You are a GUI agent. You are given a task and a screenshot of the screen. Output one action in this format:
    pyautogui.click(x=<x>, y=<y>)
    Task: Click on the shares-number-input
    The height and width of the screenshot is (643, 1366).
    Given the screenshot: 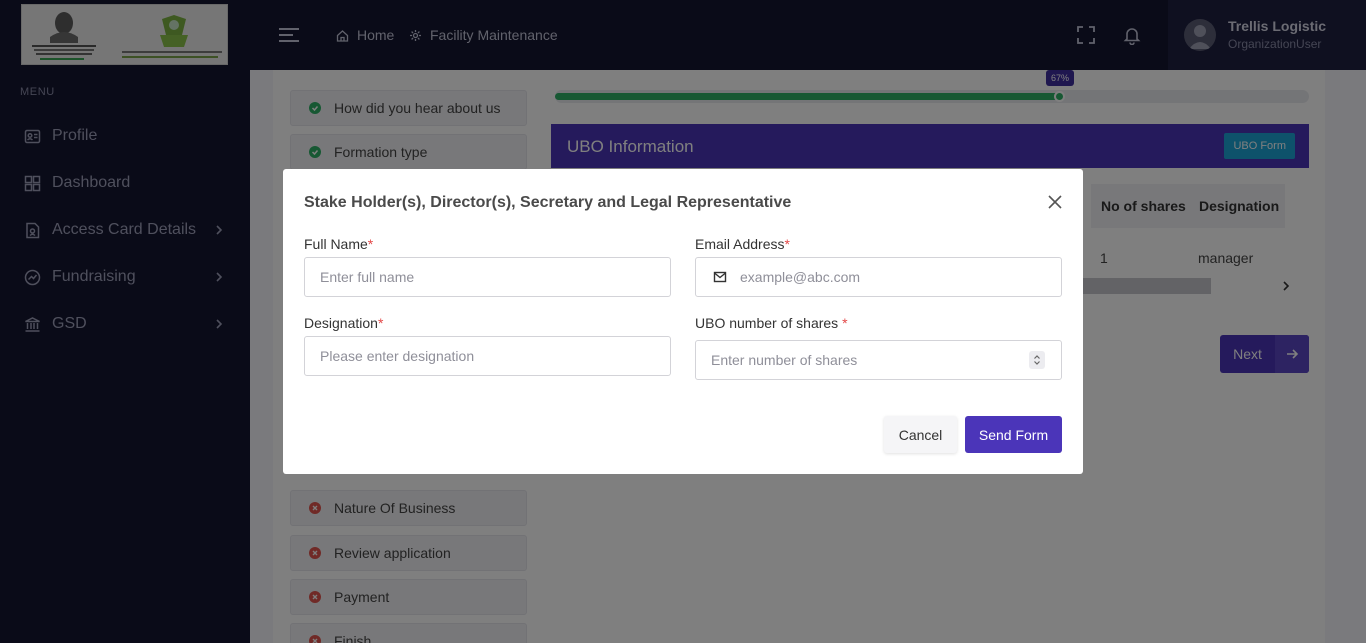 What is the action you would take?
    pyautogui.click(x=878, y=360)
    